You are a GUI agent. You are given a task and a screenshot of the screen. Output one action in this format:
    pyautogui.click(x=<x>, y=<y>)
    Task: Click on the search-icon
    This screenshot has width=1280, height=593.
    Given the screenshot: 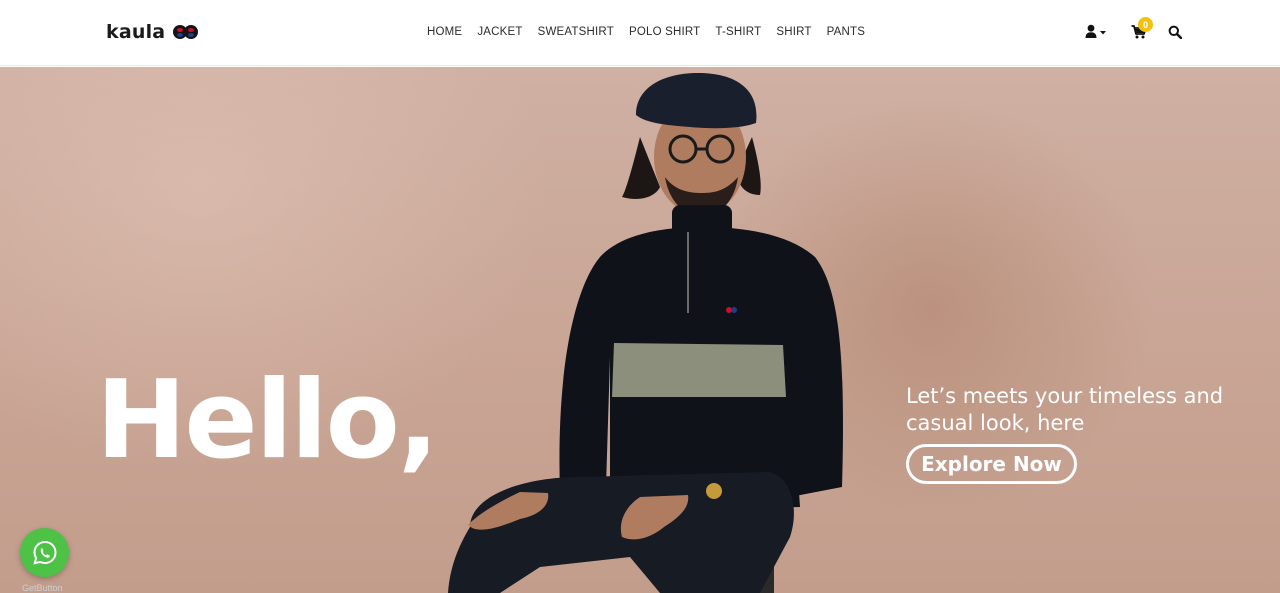 What is the action you would take?
    pyautogui.click(x=1175, y=32)
    